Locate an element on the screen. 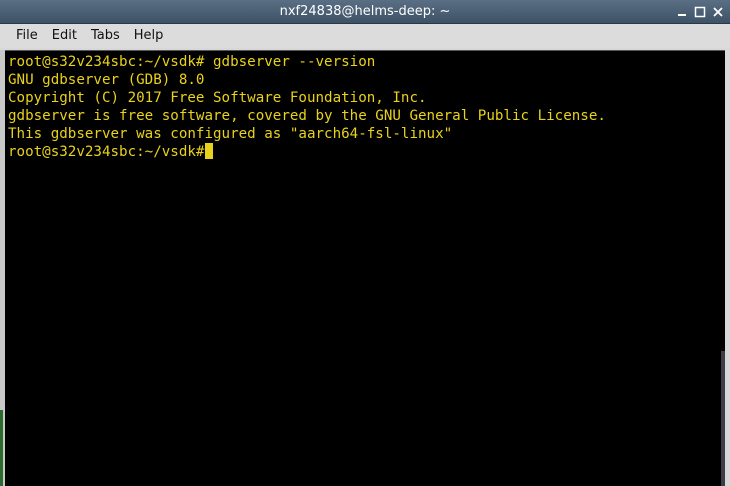 The height and width of the screenshot is (486, 730). maximize-button is located at coordinates (700, 12).